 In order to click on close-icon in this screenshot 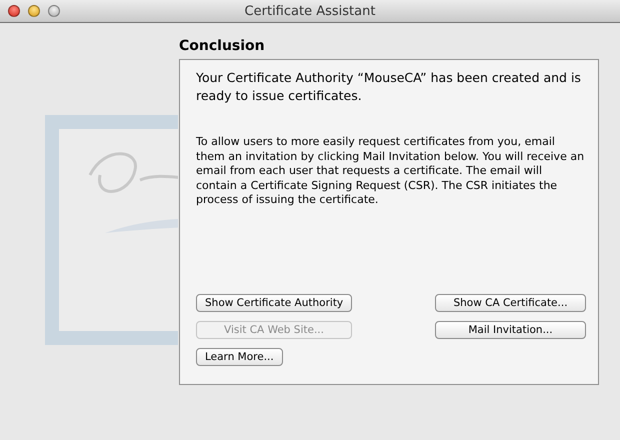, I will do `click(14, 11)`.